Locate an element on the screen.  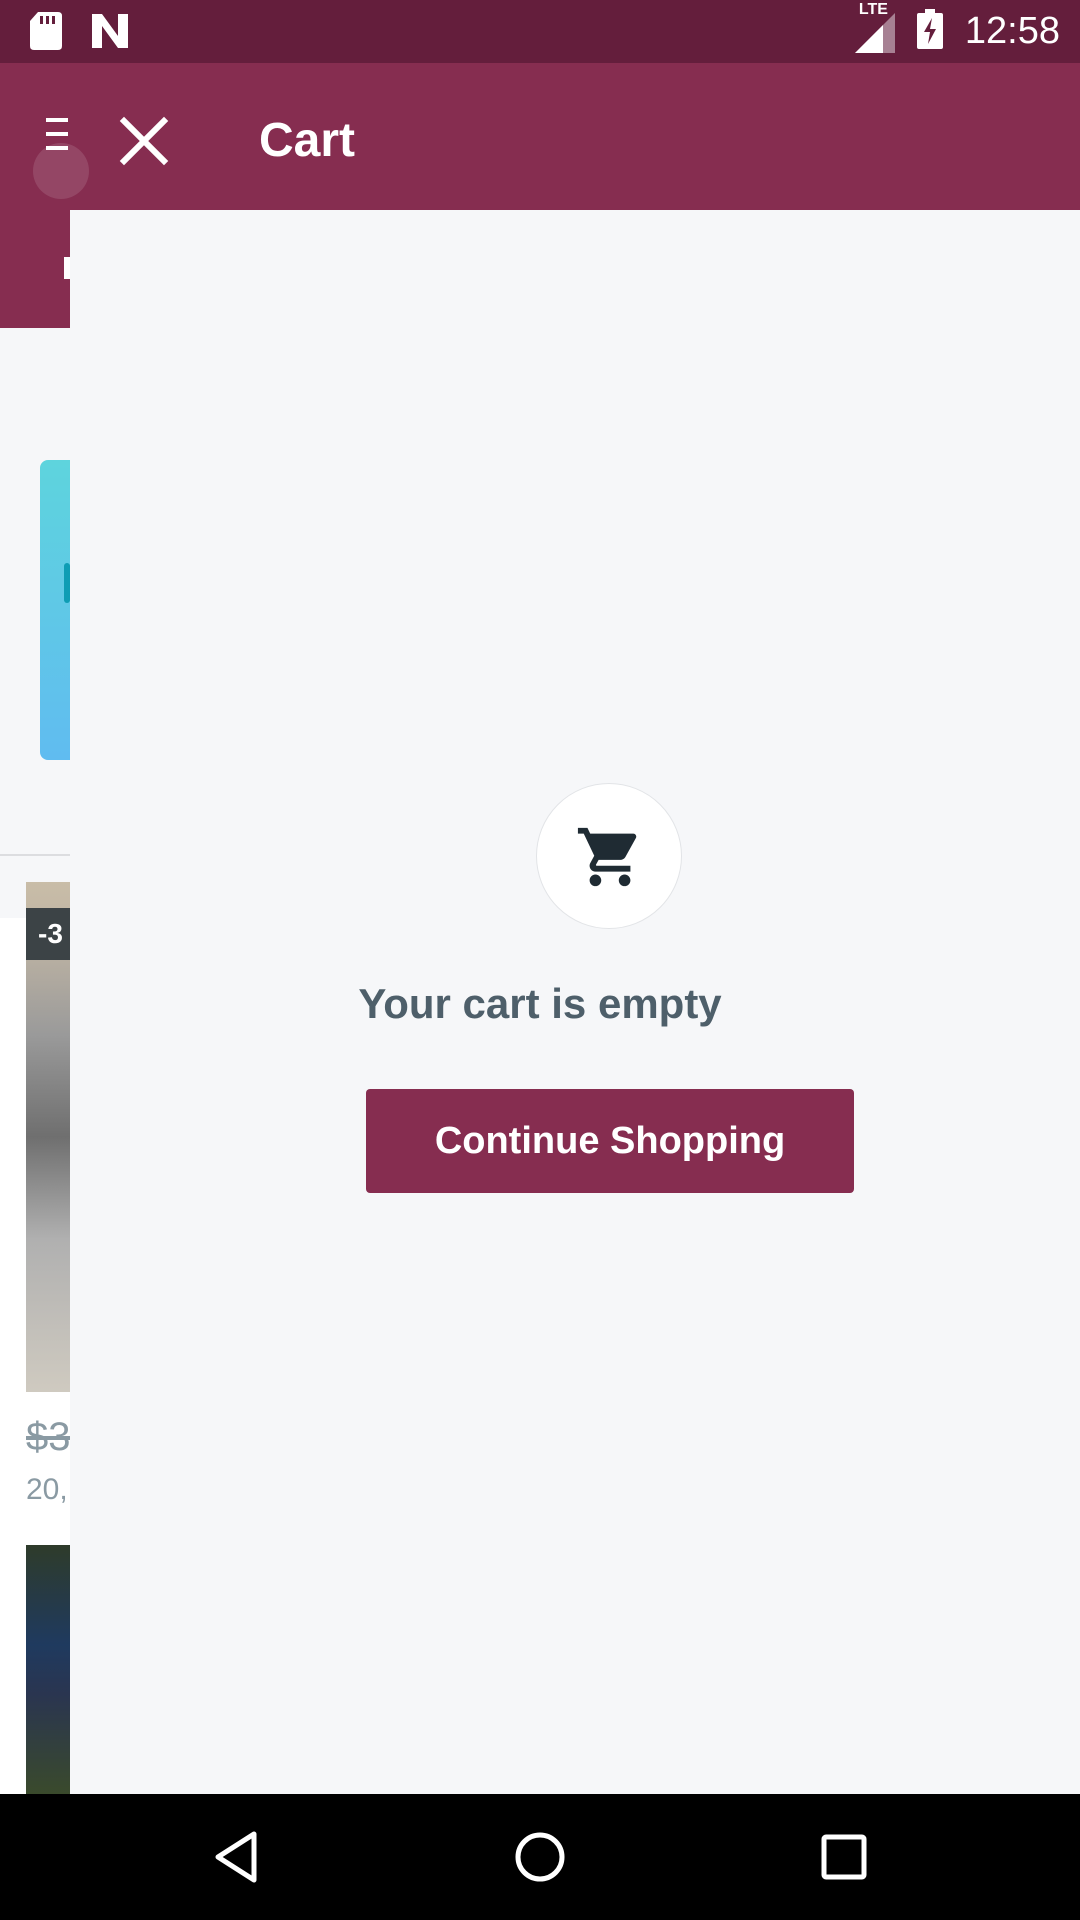
product-count: 20, is located at coordinates (47, 1489).